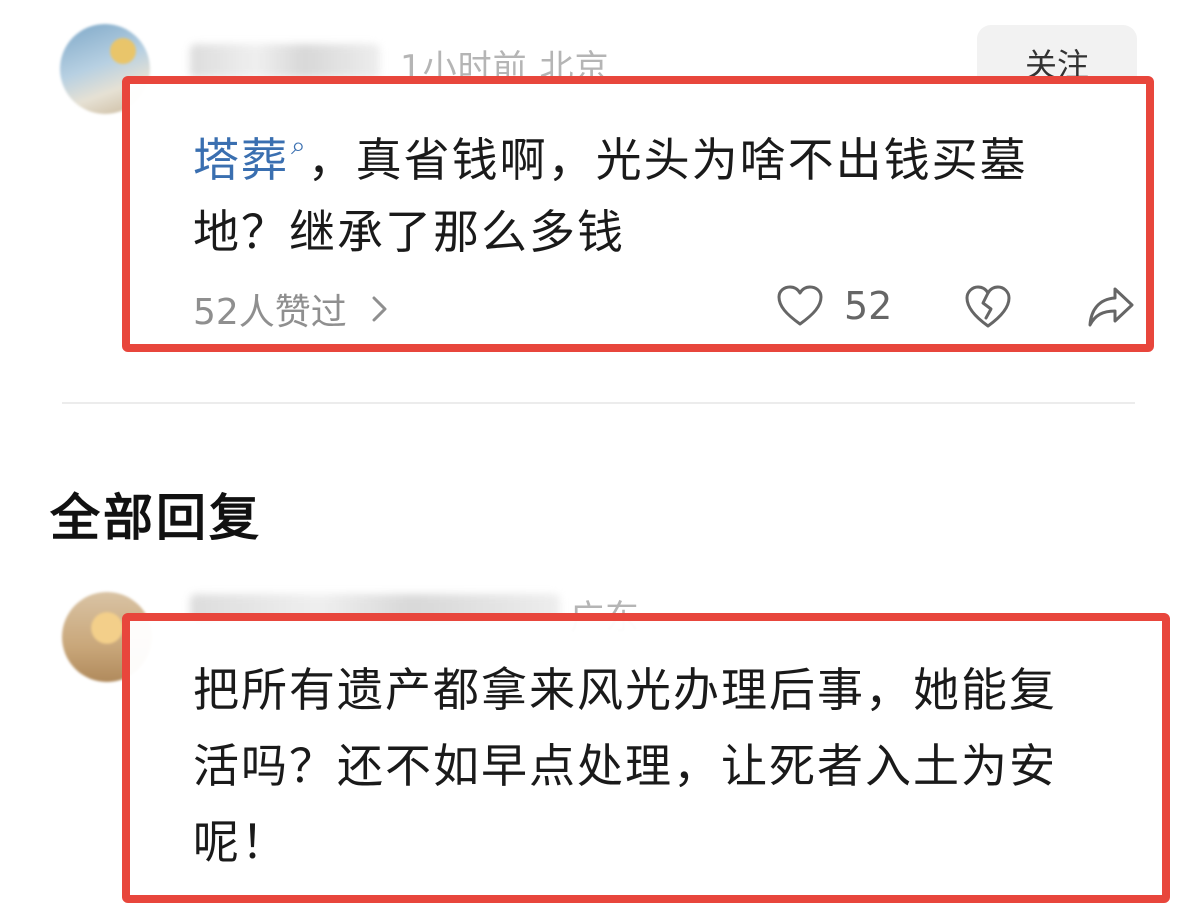  I want to click on like-action: 52, so click(834, 306).